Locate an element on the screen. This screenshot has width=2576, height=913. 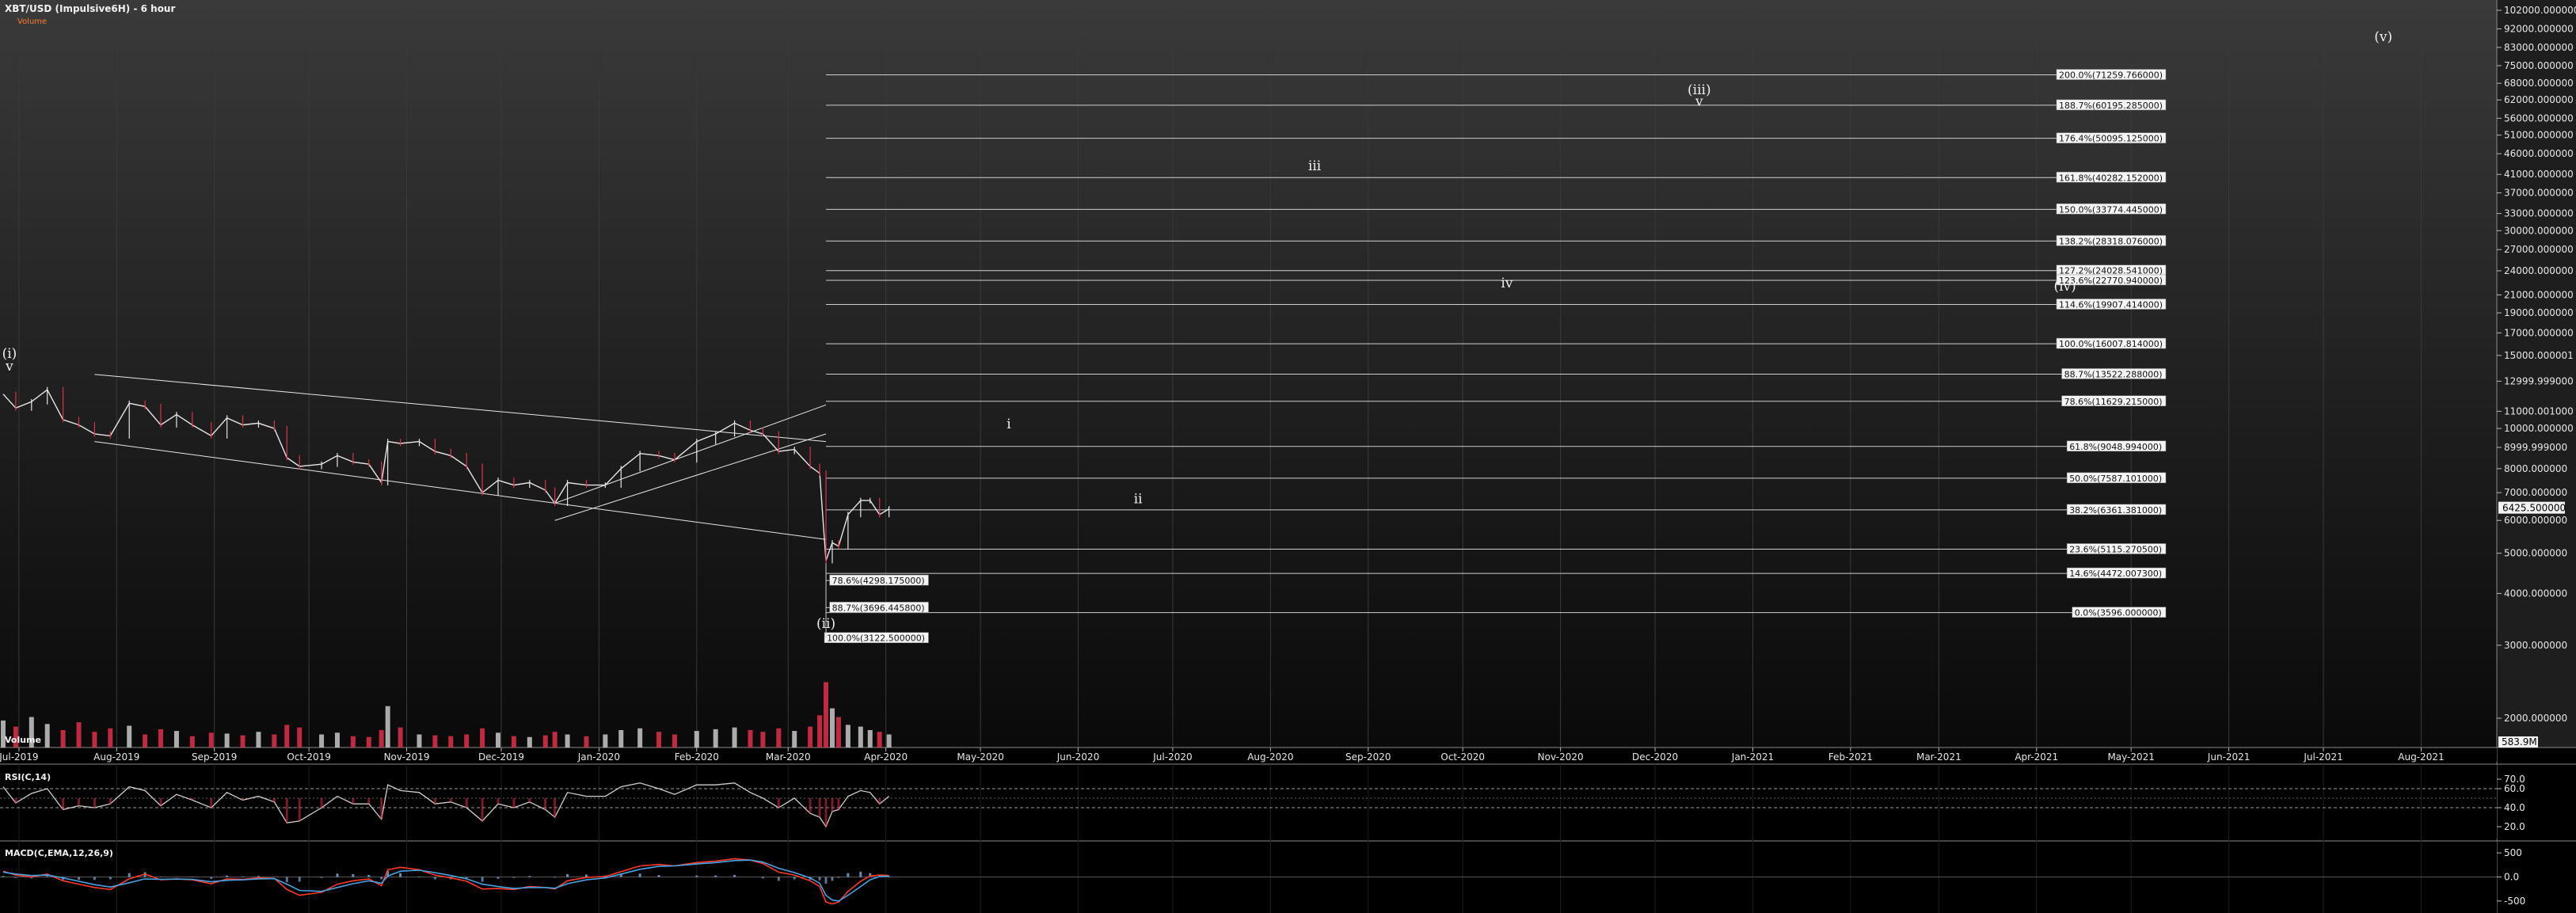
fib-label: 100.0%(16007.814000) is located at coordinates (2111, 344).